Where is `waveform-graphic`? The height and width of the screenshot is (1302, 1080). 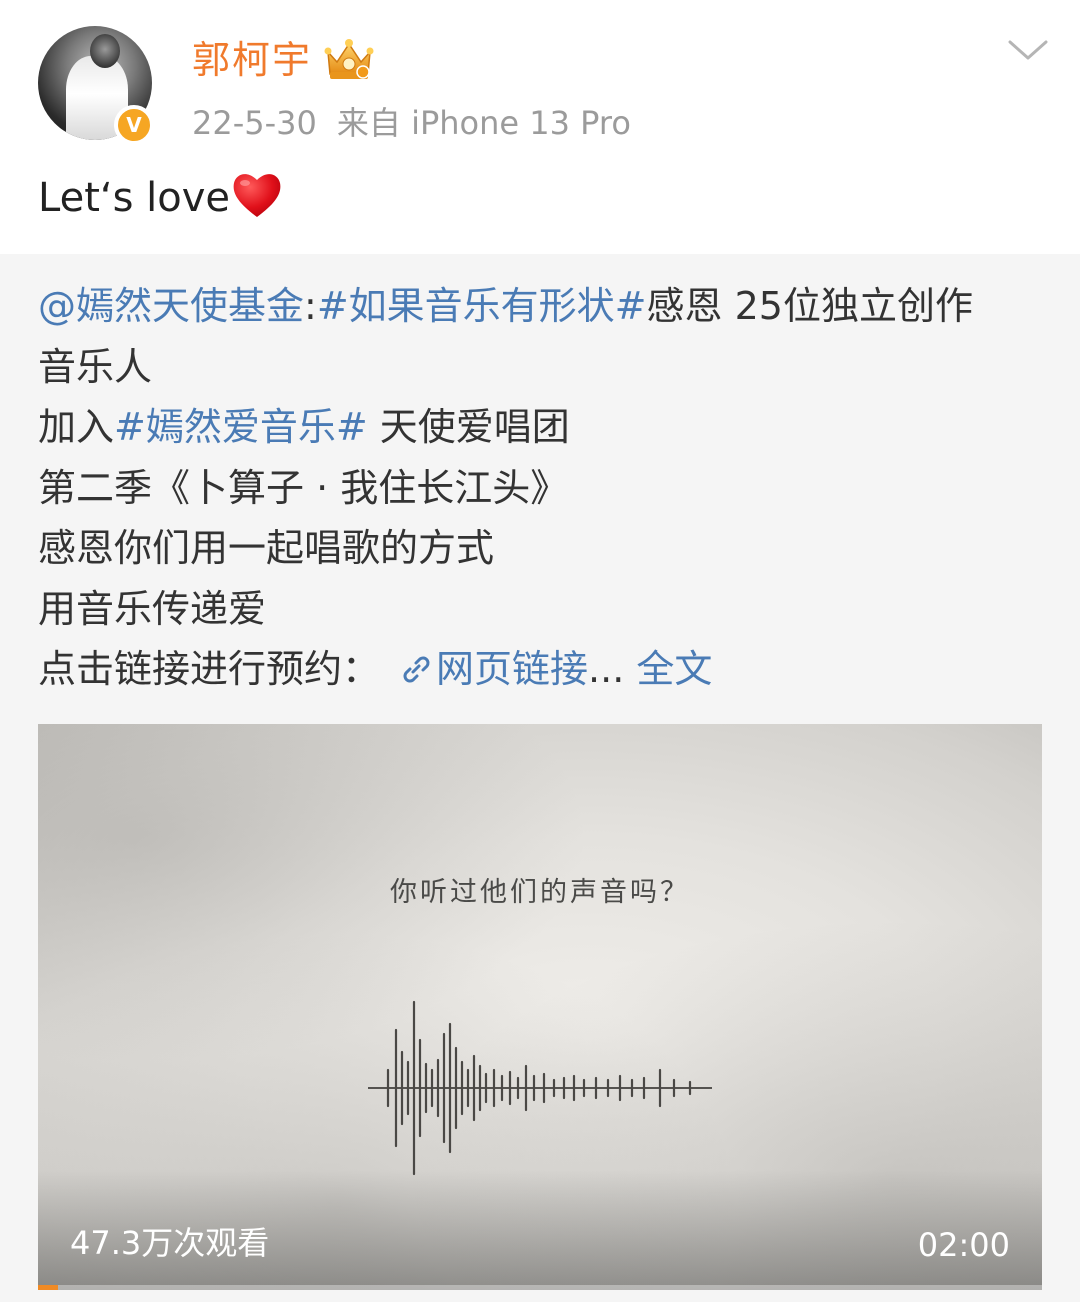
waveform-graphic is located at coordinates (540, 1088).